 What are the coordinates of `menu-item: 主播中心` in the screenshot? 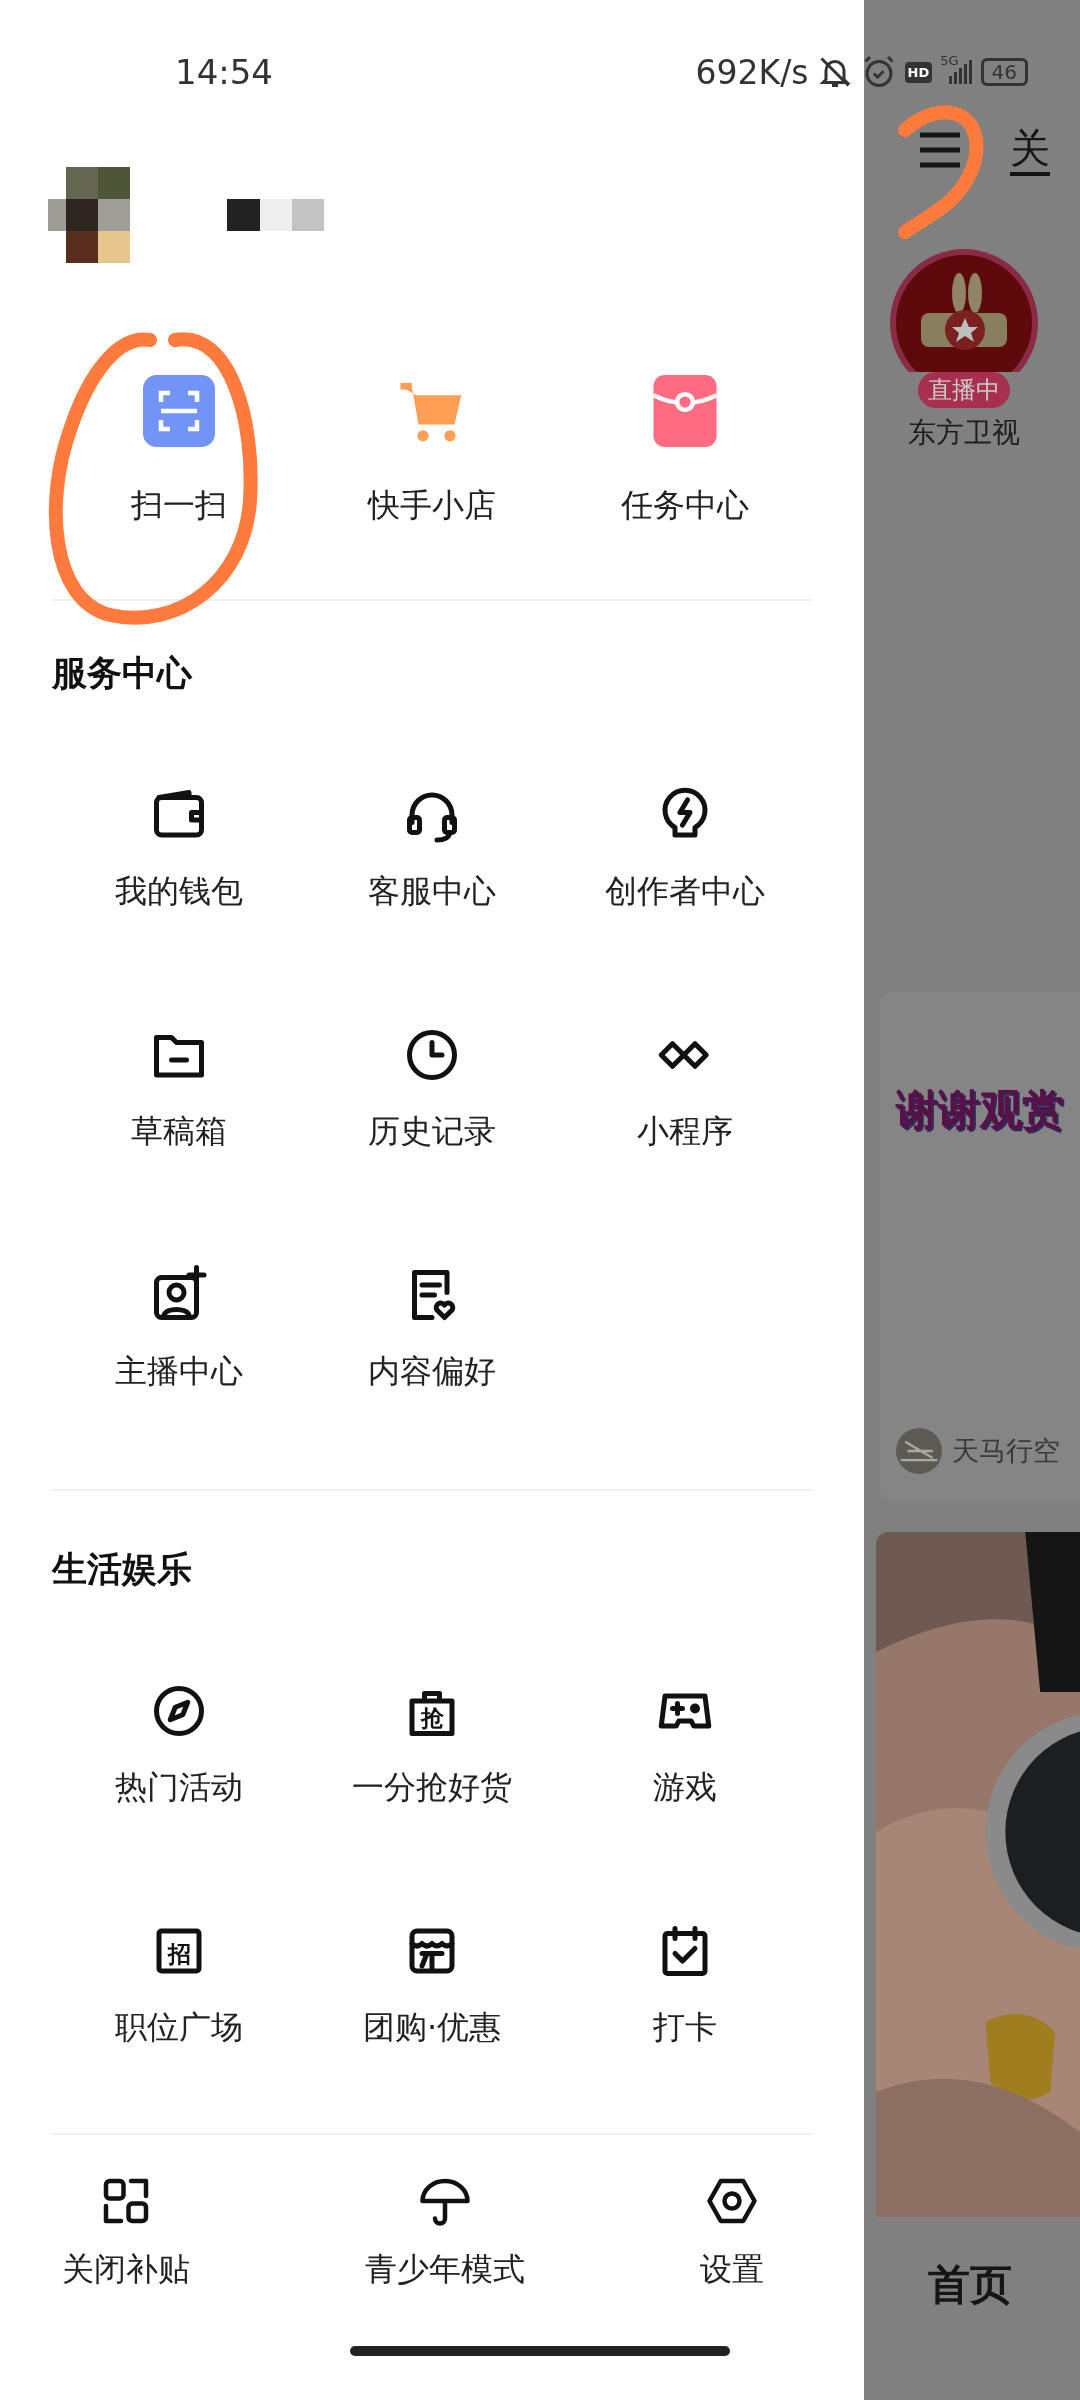 It's located at (178, 1328).